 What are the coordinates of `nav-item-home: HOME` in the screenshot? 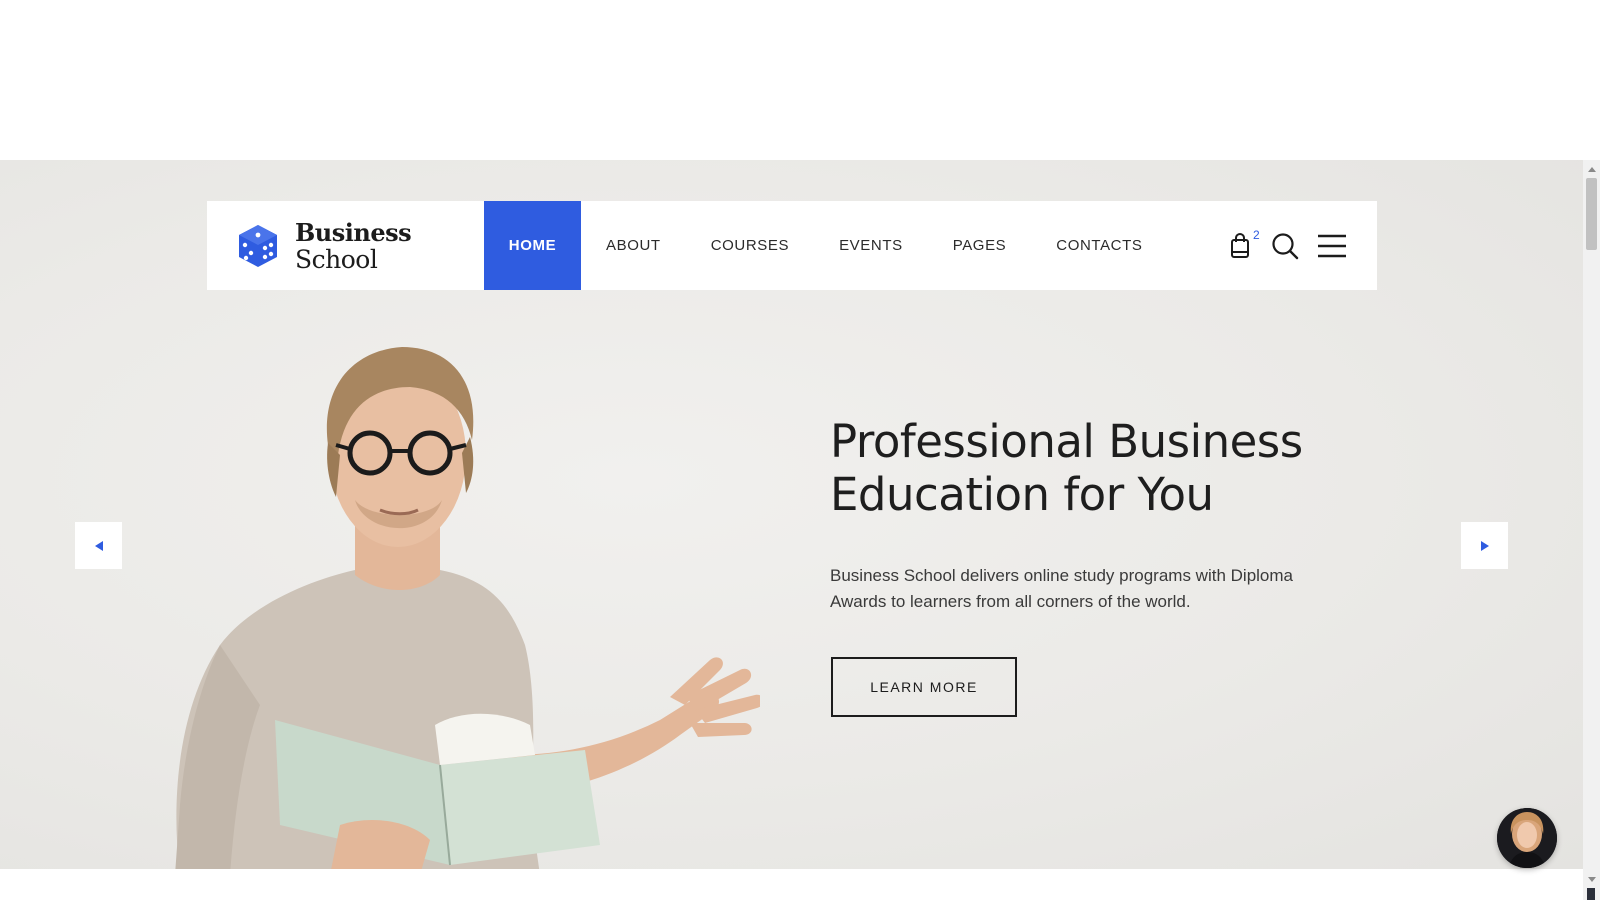 It's located at (532, 245).